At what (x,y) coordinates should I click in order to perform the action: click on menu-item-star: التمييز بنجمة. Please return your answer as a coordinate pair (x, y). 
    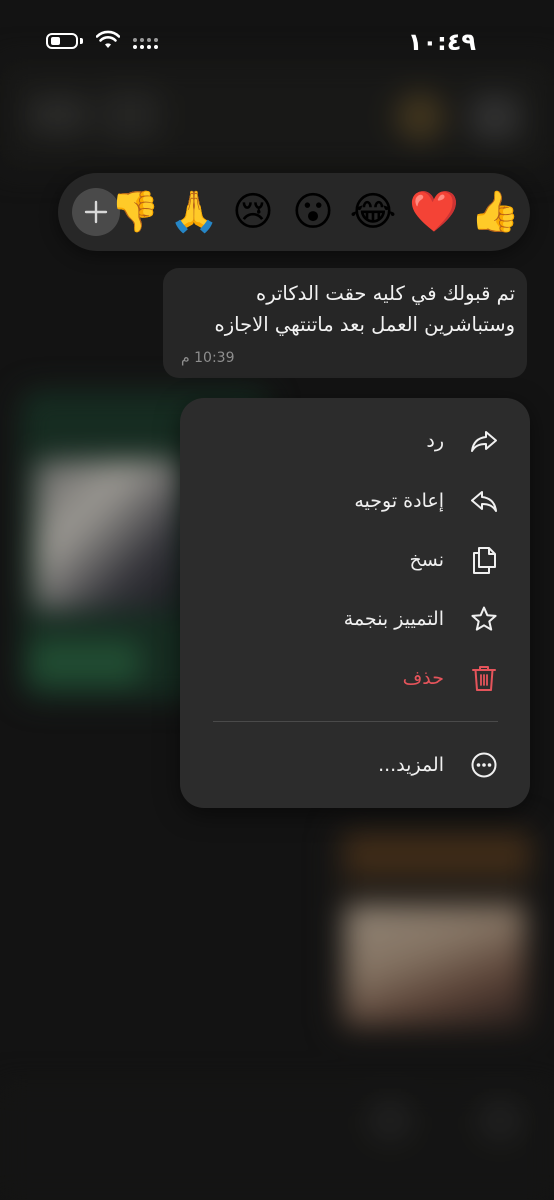
    Looking at the image, I should click on (355, 619).